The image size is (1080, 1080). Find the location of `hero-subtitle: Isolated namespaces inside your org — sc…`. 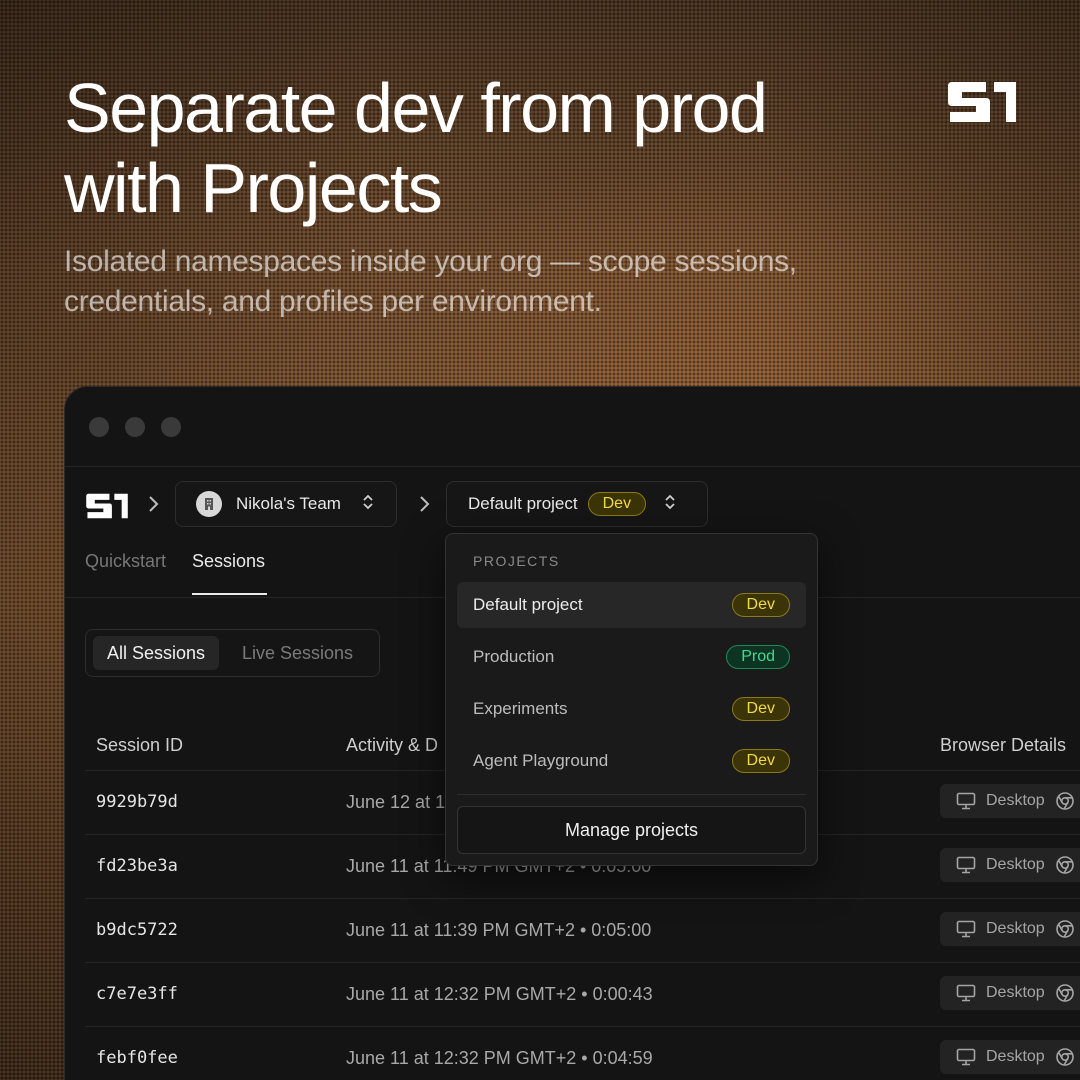

hero-subtitle: Isolated namespaces inside your org — sc… is located at coordinates (494, 282).